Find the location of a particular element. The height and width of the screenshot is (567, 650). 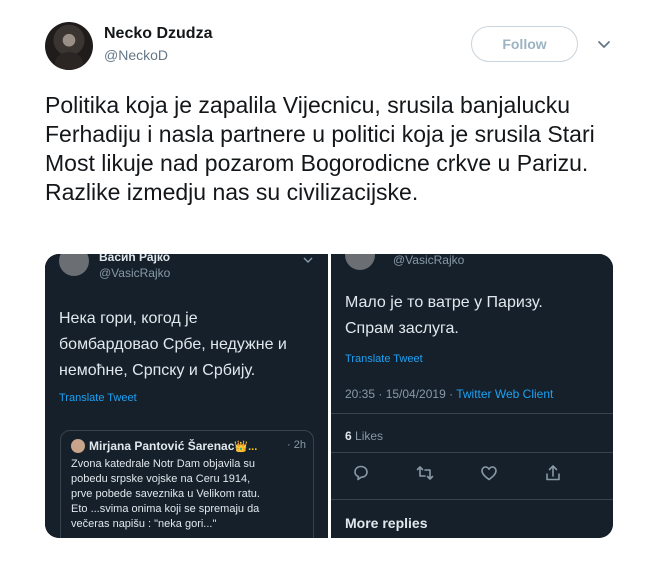

client-link: Twitter Web Client is located at coordinates (505, 394).